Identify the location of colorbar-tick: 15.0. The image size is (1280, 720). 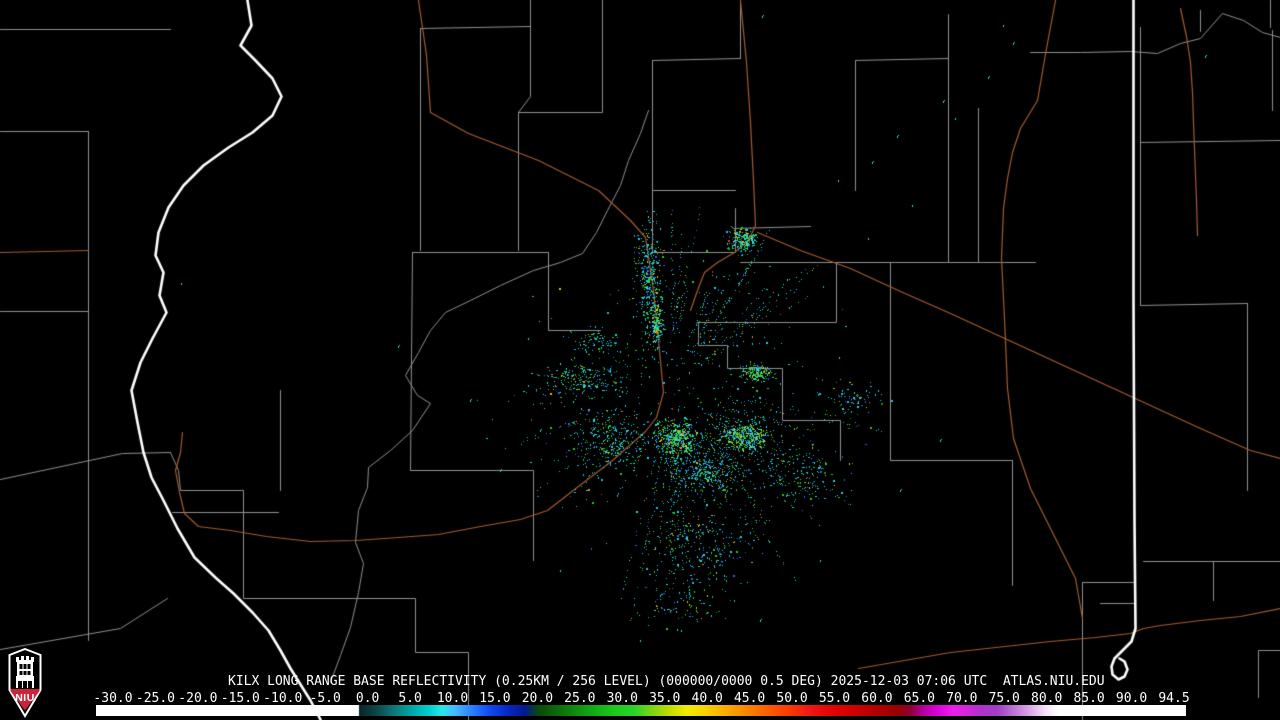
(495, 698).